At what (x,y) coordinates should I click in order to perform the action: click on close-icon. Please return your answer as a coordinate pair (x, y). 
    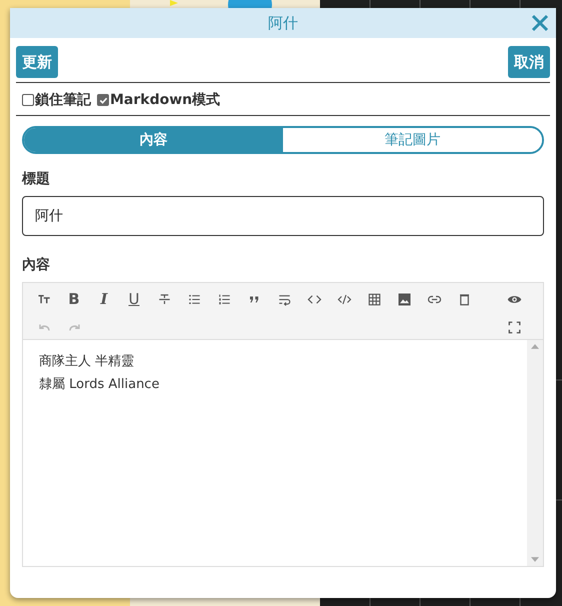
    Looking at the image, I should click on (540, 23).